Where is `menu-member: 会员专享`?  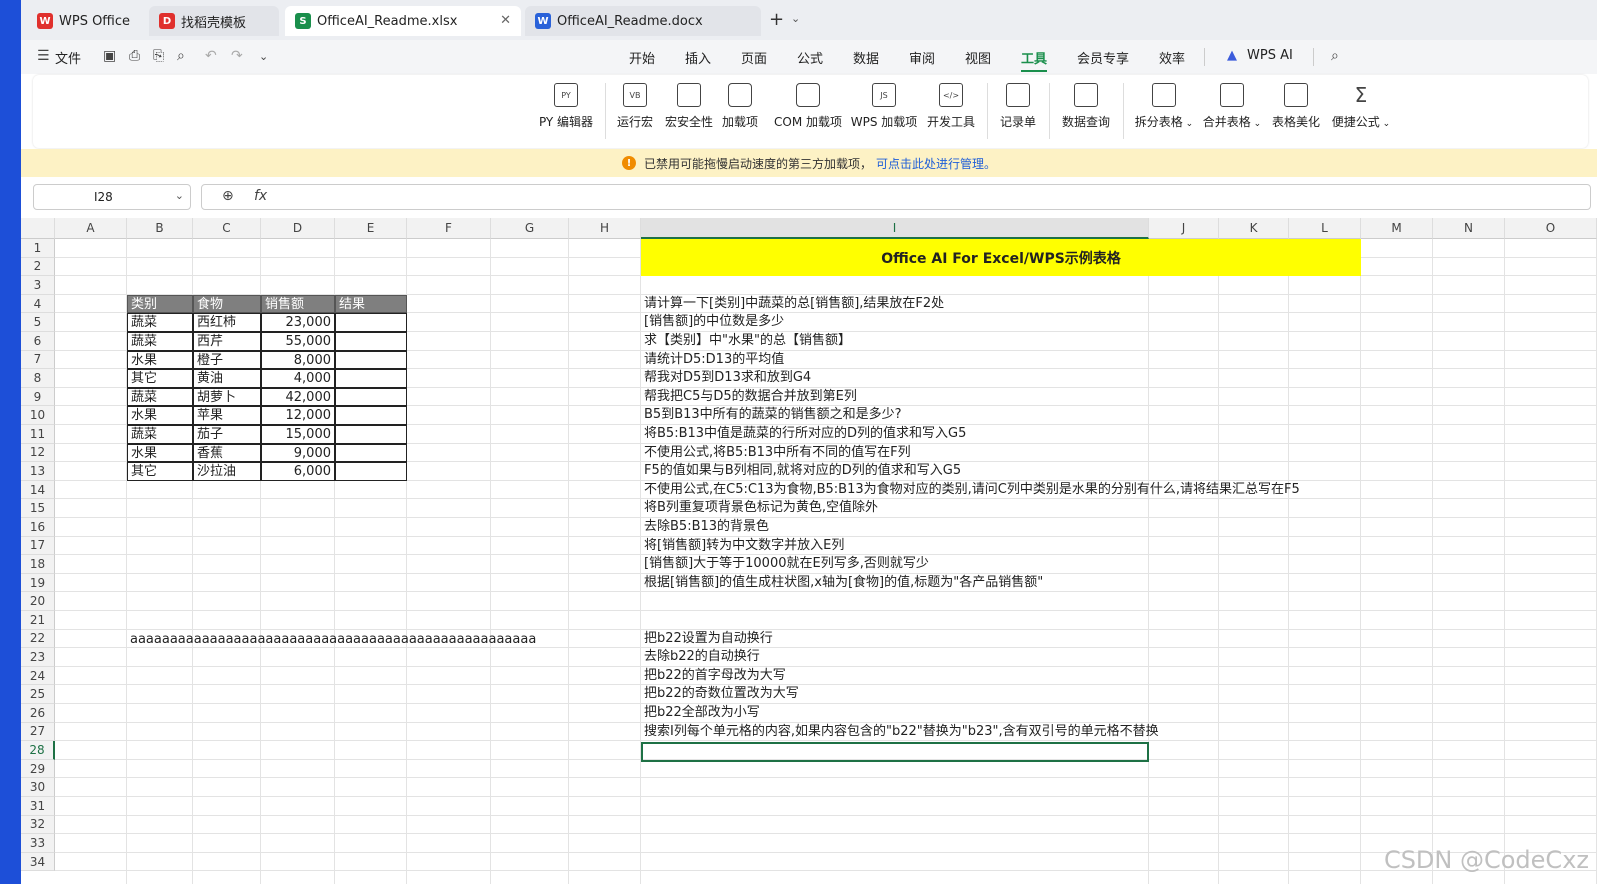
menu-member: 会员专享 is located at coordinates (1103, 57).